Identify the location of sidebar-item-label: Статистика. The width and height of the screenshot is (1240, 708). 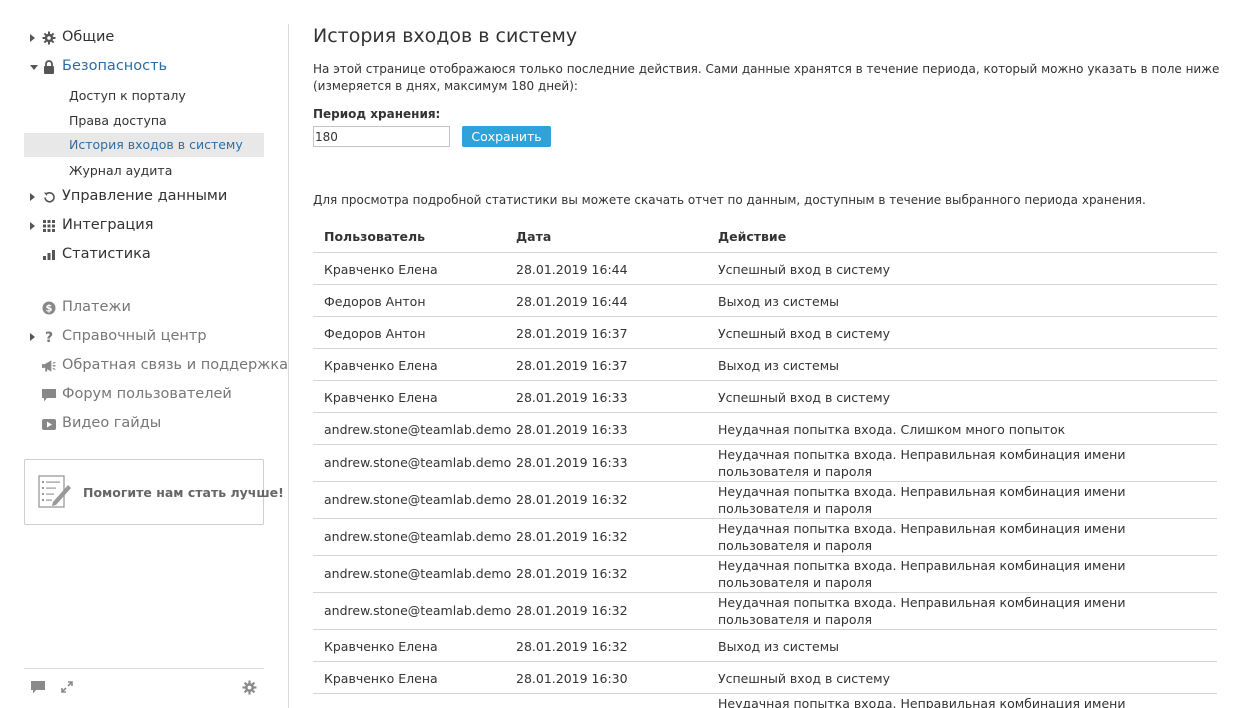
(106, 254).